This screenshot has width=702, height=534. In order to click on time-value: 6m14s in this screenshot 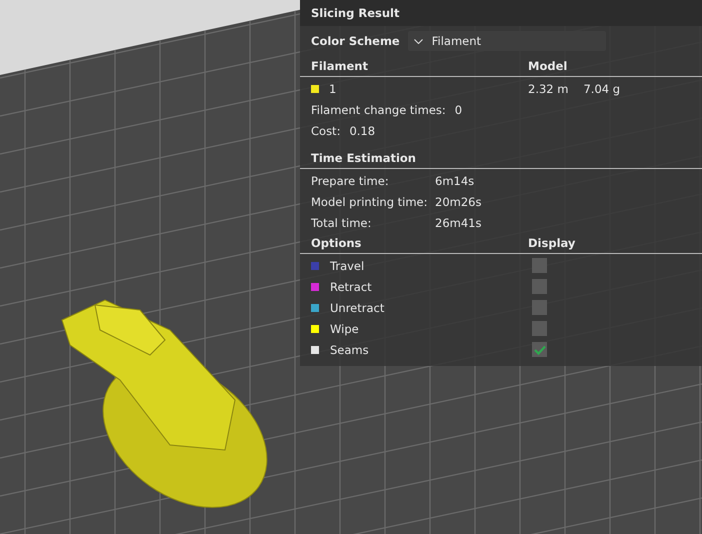, I will do `click(454, 181)`.